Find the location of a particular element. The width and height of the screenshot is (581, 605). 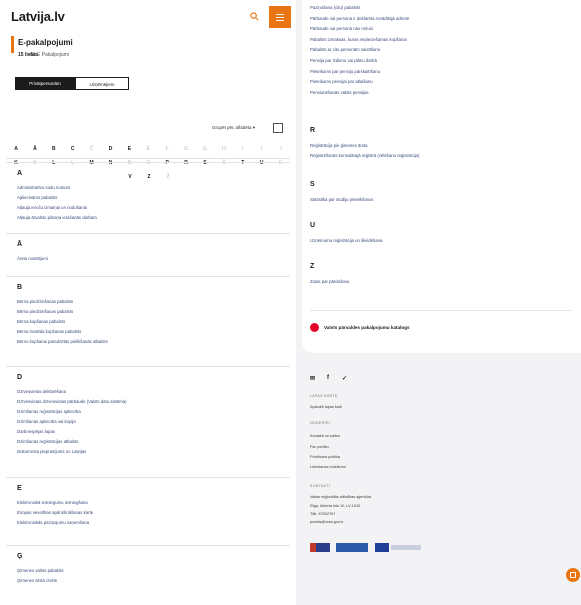

service-link: Dokumenta pieprasījums no Latvijas is located at coordinates (51, 451).